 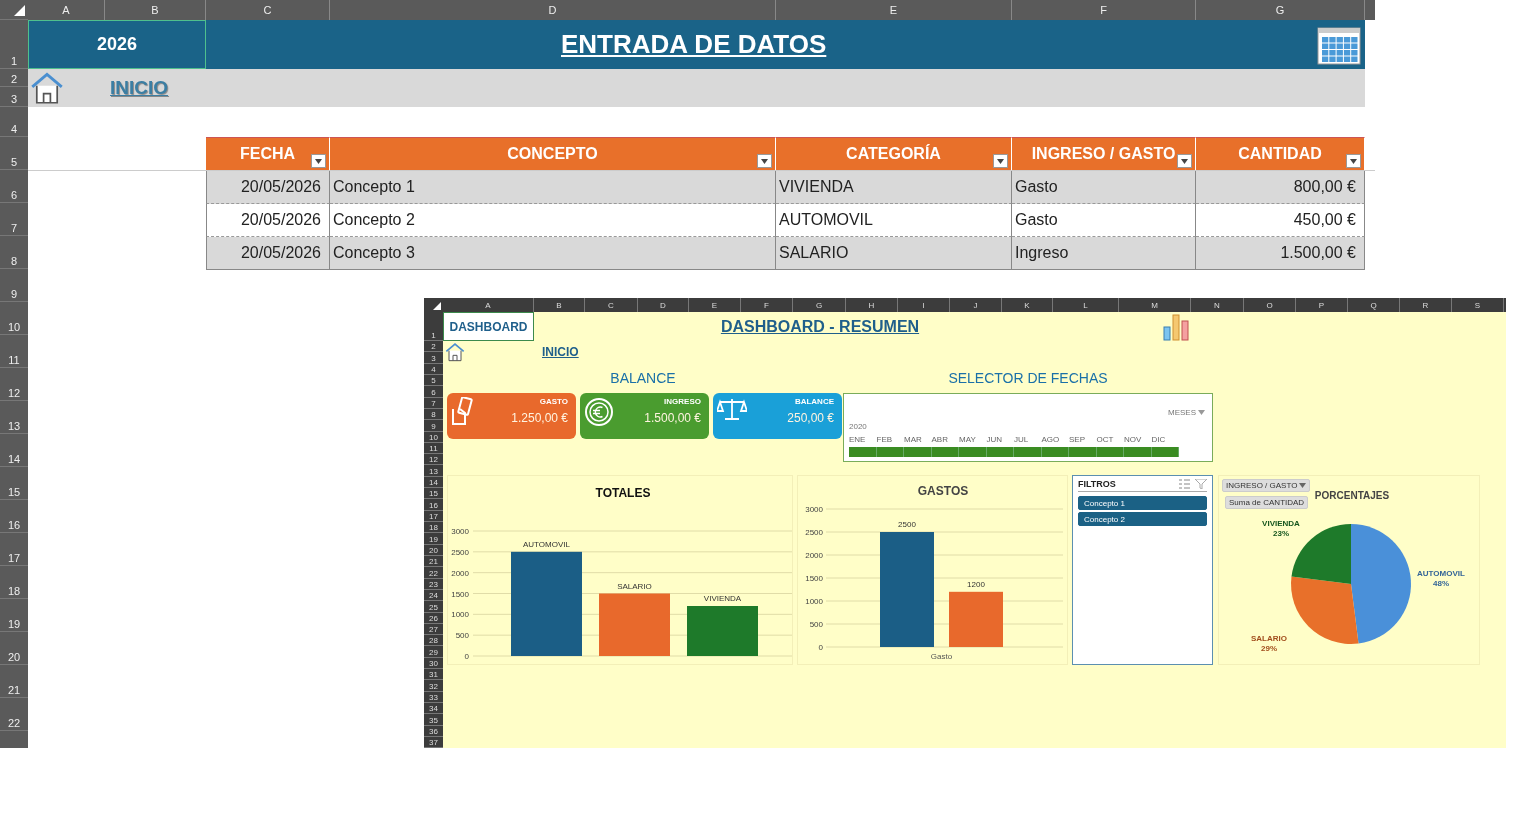 I want to click on bar-chart-icon, so click(x=1176, y=327).